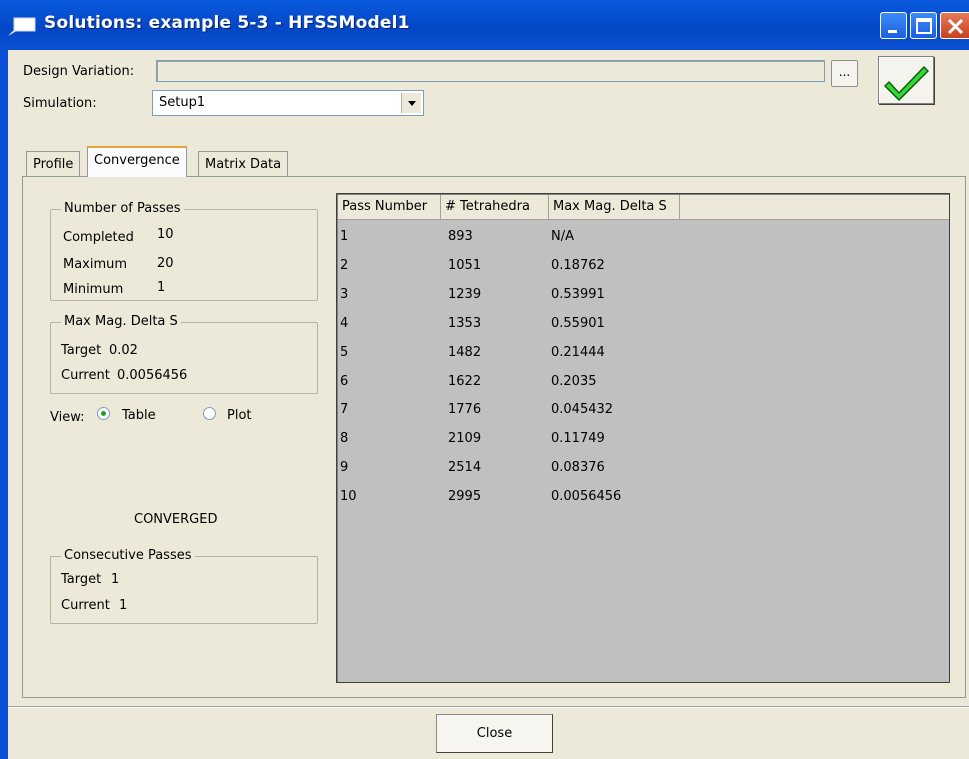  I want to click on design-variation-label: Design Variation:, so click(79, 71).